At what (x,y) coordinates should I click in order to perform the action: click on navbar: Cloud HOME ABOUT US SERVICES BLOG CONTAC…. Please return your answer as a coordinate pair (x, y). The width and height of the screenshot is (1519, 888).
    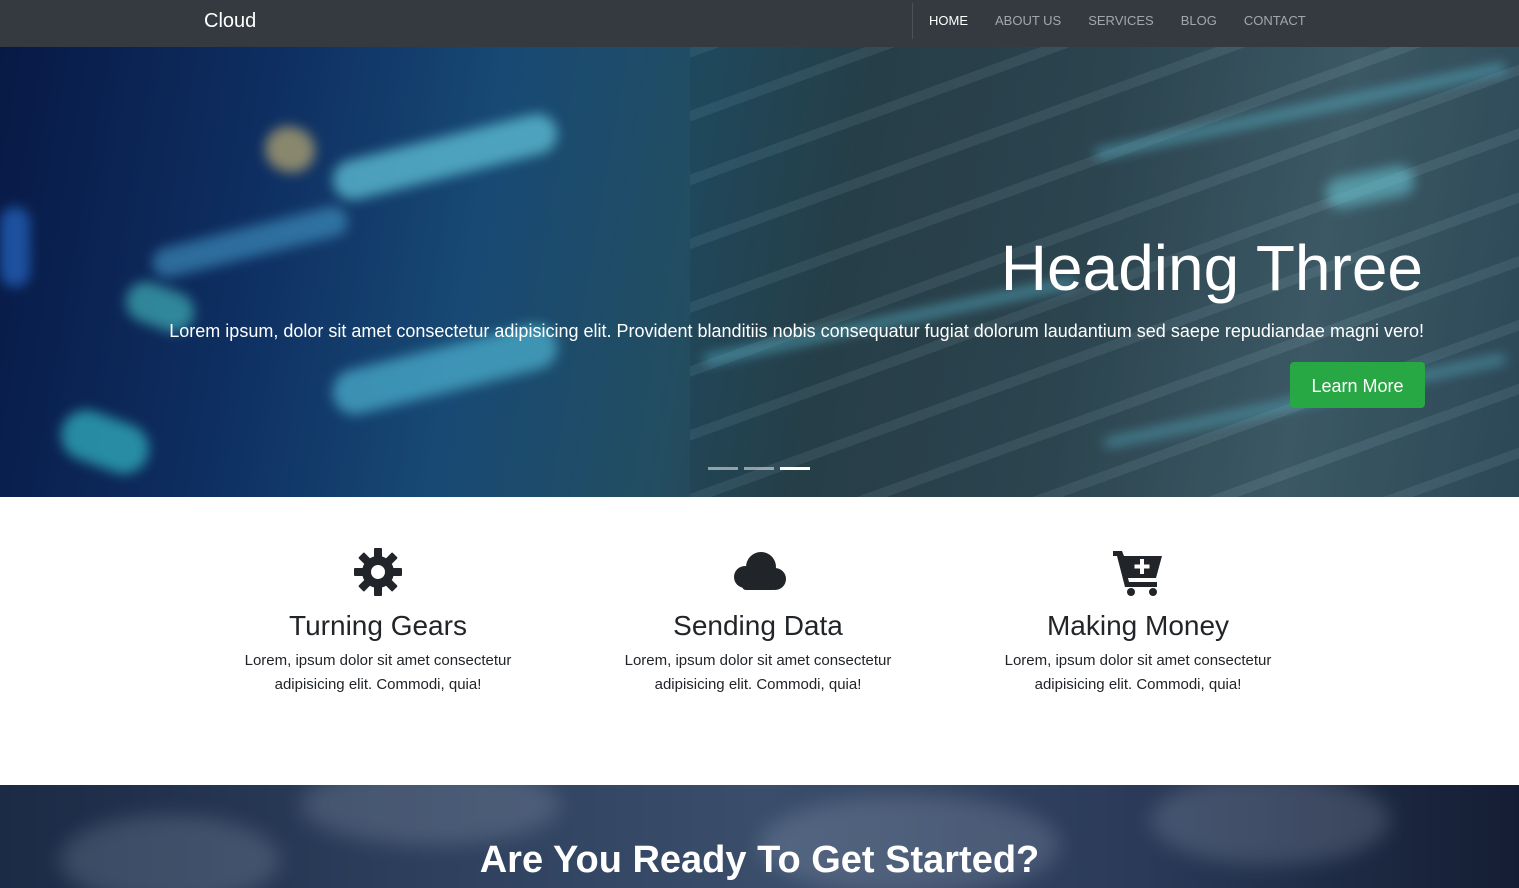
    Looking at the image, I should click on (759, 23).